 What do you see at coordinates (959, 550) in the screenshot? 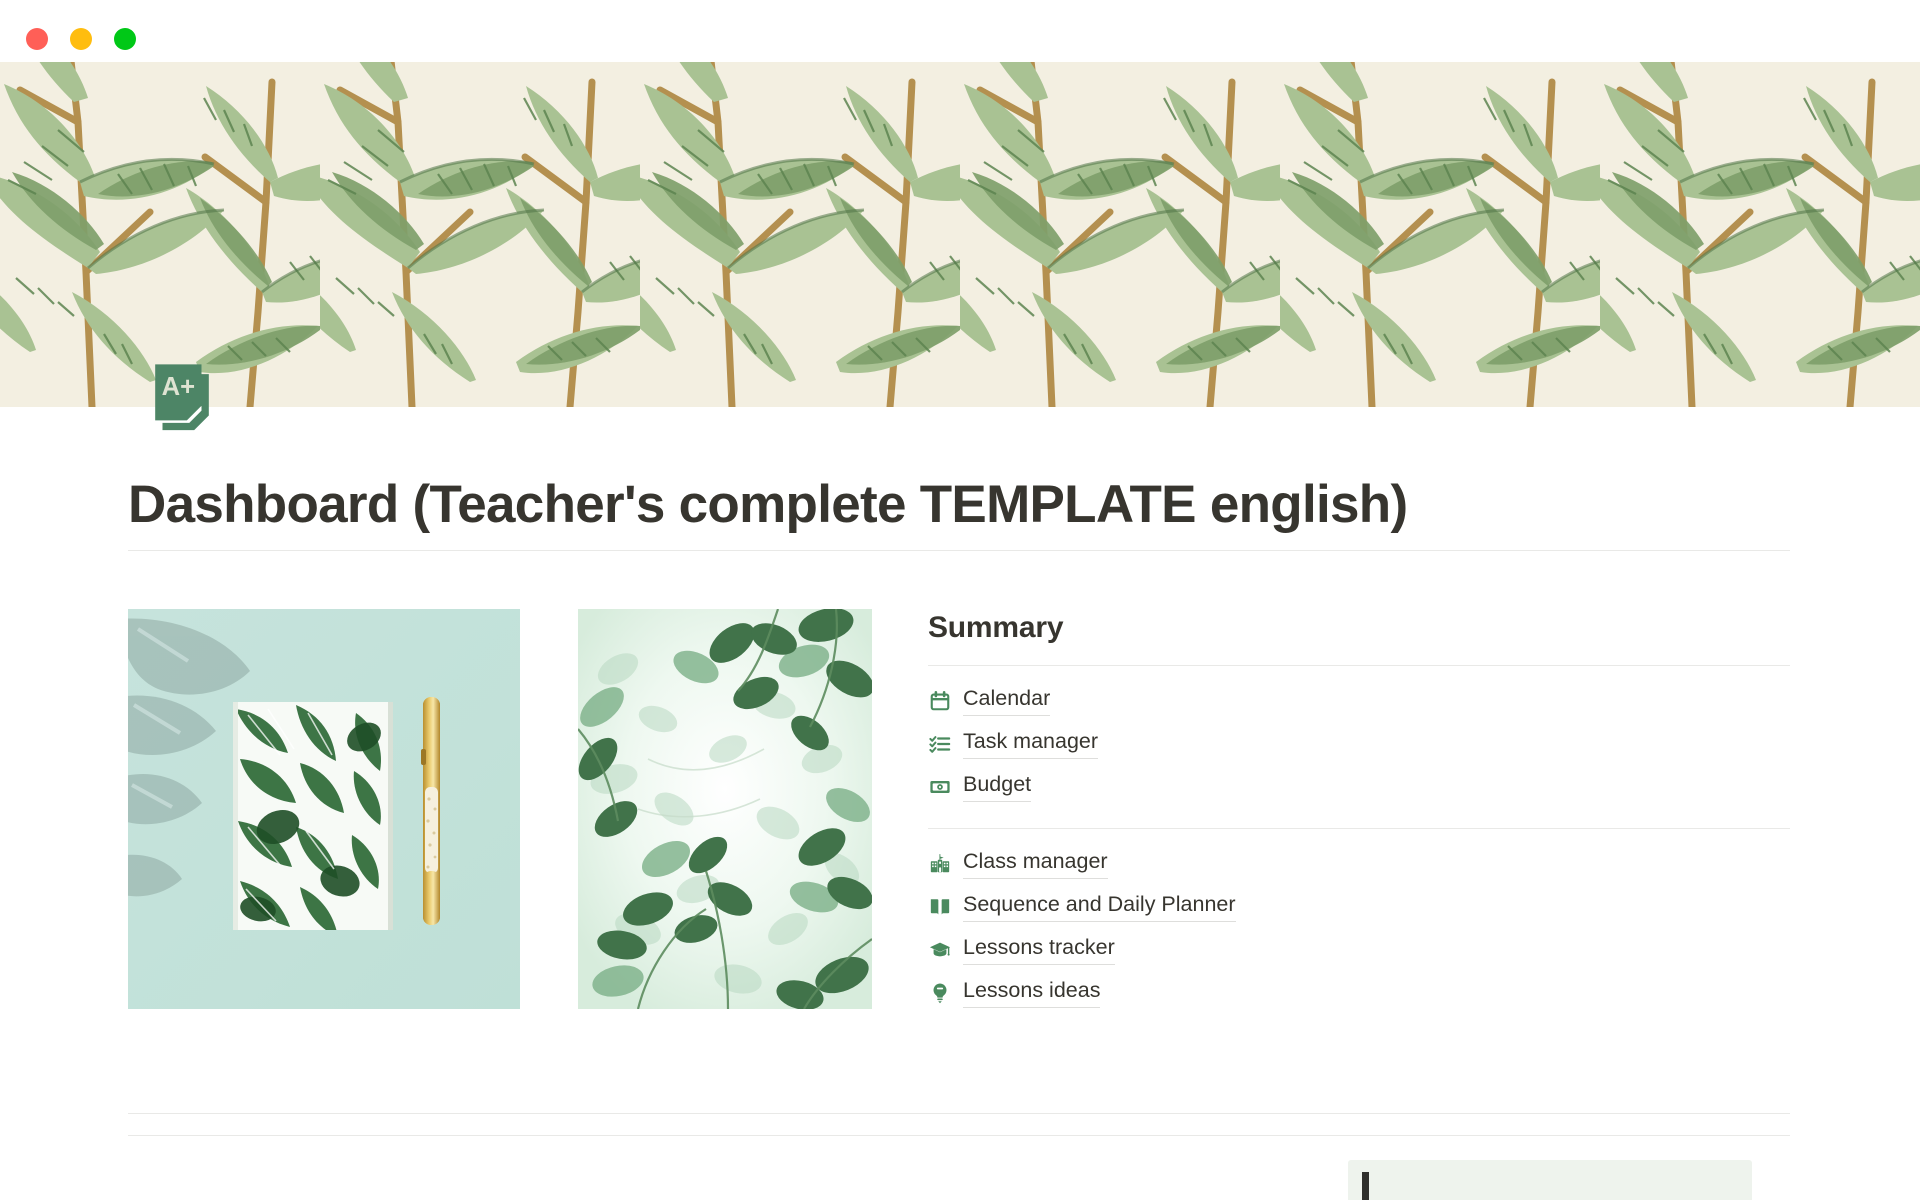
I see `title-divider` at bounding box center [959, 550].